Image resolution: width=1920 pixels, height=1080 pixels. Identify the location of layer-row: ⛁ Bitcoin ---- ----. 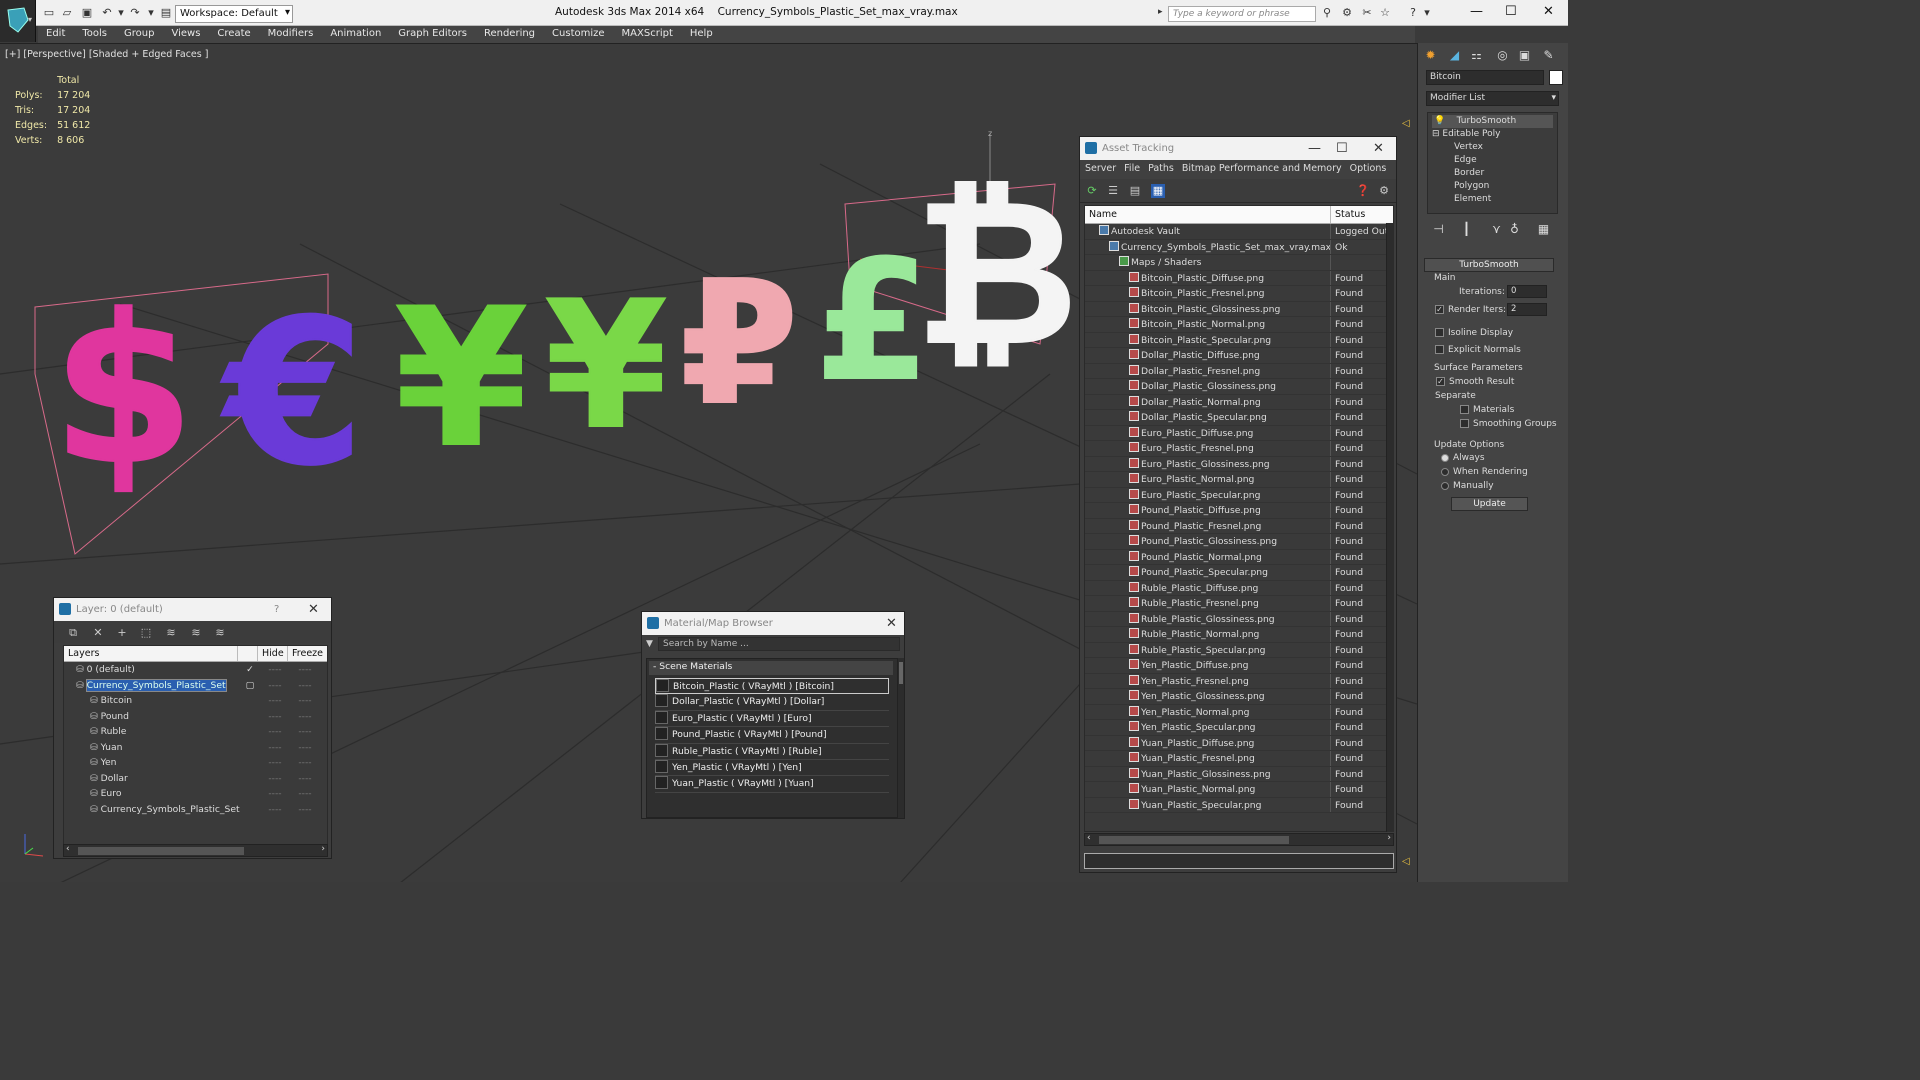
(195, 701).